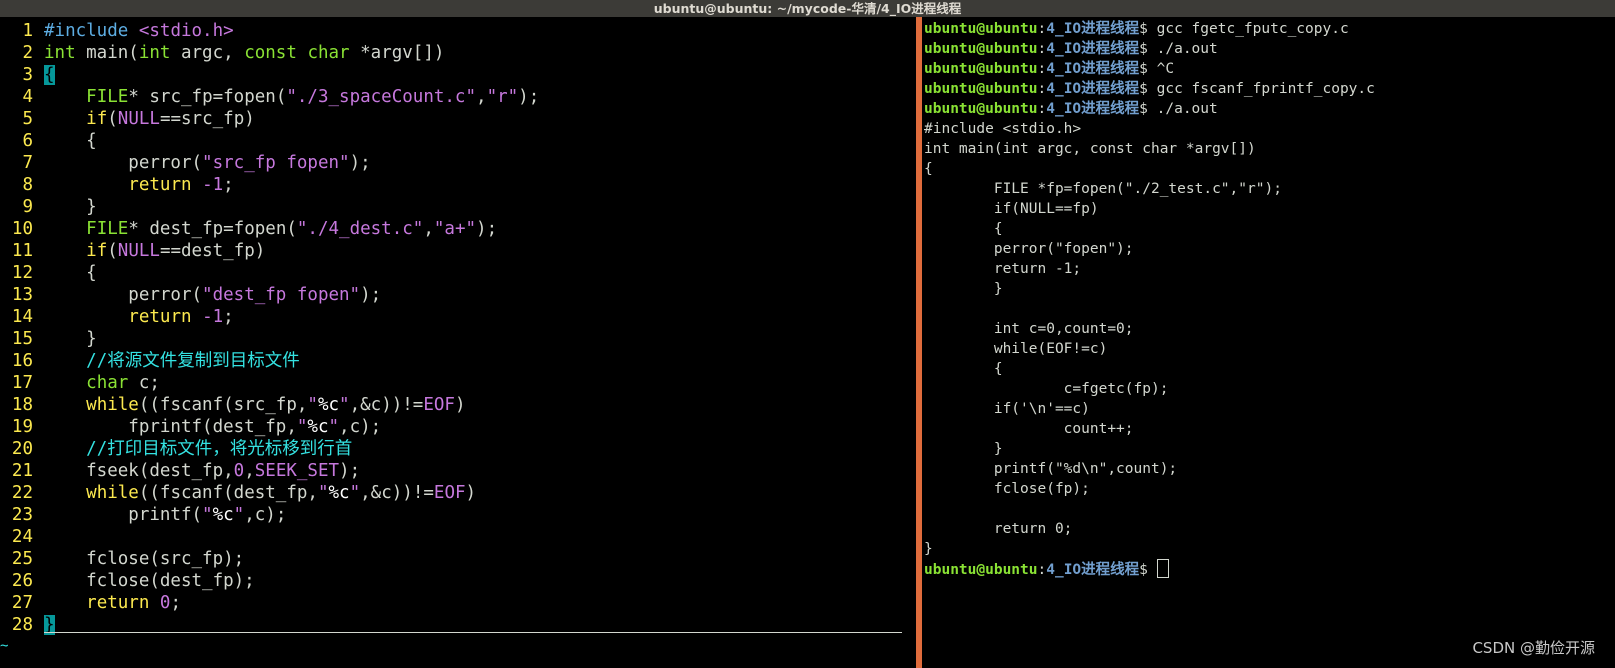 The image size is (1615, 668). Describe the element at coordinates (1103, 189) in the screenshot. I see `terminal-text: FILE *fp=fopen("./2_test.c","r");` at that location.